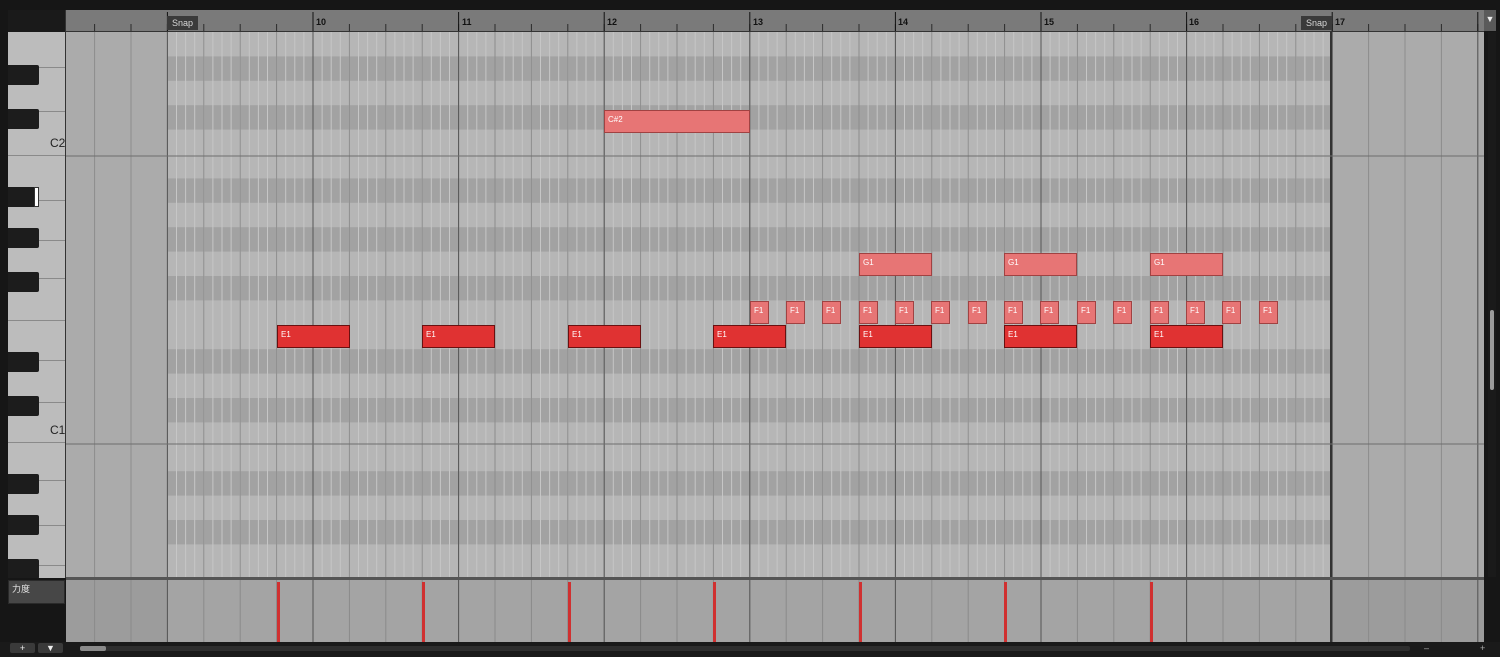 Image resolution: width=1500 pixels, height=657 pixels. I want to click on bar-number-12: 12, so click(612, 22).